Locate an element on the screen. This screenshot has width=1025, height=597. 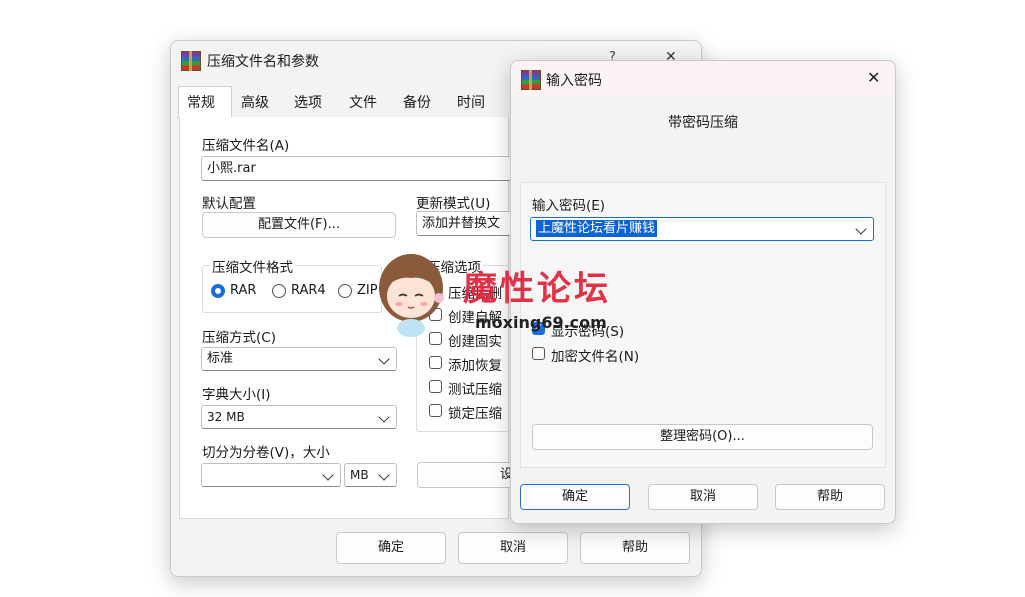
password-dialog-title: 输入密码 is located at coordinates (574, 81).